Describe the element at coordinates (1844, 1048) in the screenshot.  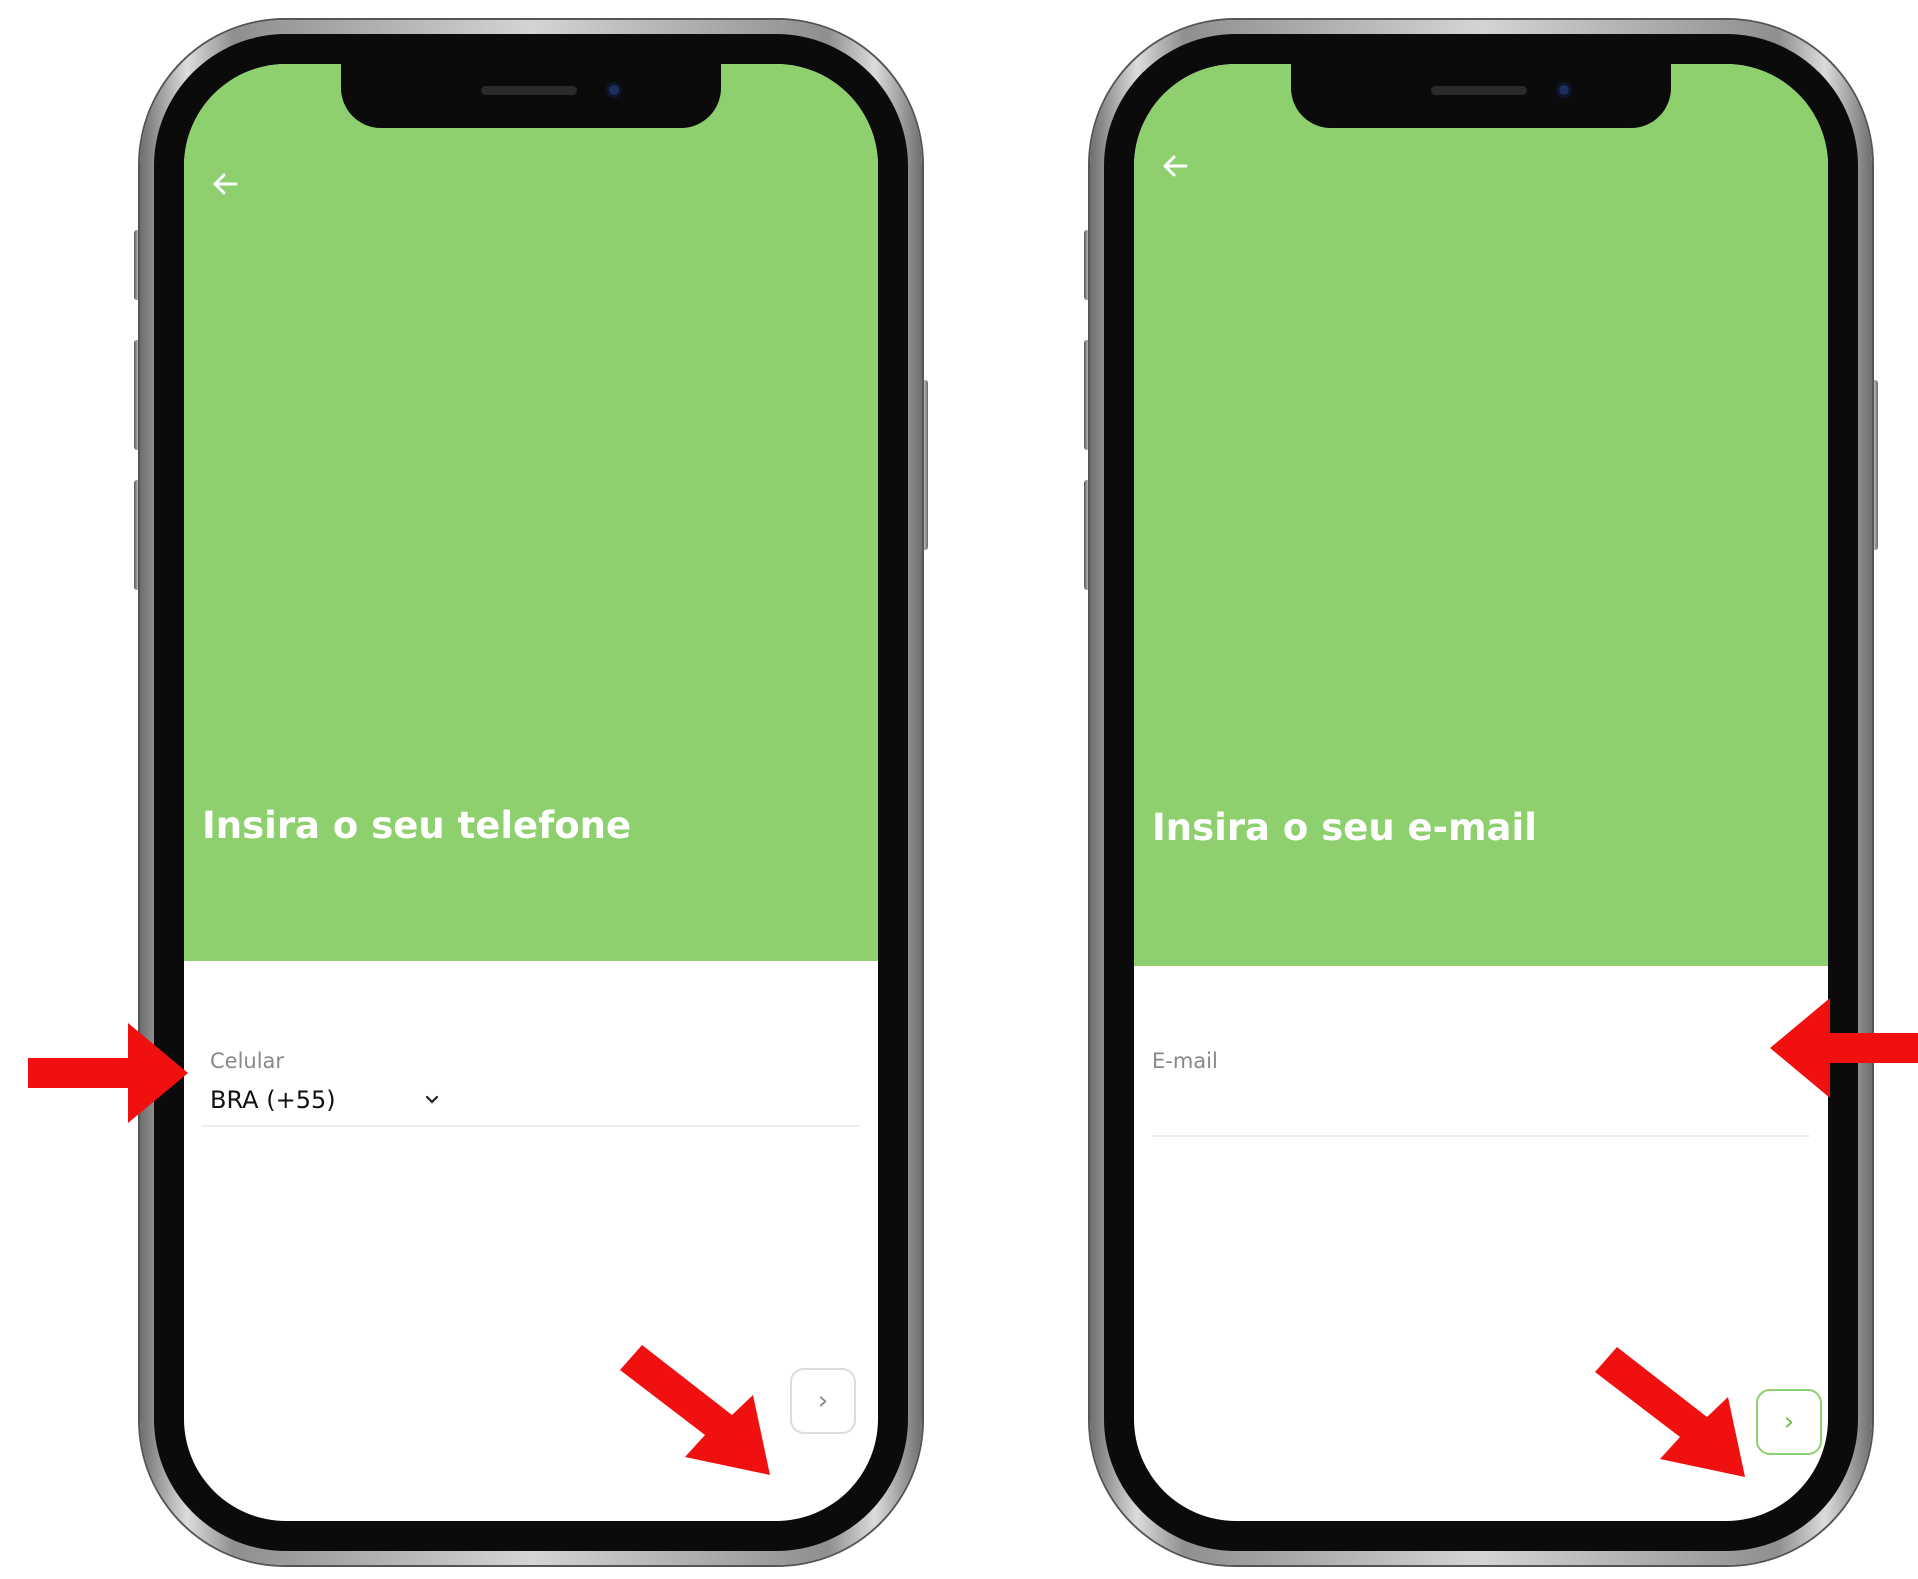
I see `annotation-arrow-left` at that location.